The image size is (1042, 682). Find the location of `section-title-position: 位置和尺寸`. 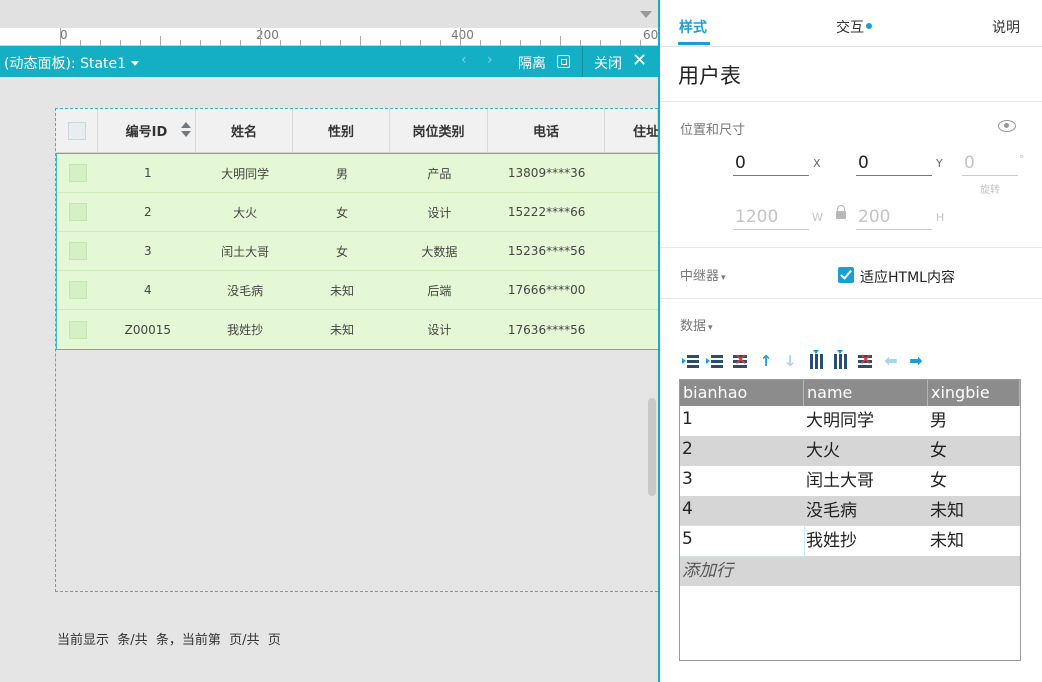

section-title-position: 位置和尺寸 is located at coordinates (712, 128).